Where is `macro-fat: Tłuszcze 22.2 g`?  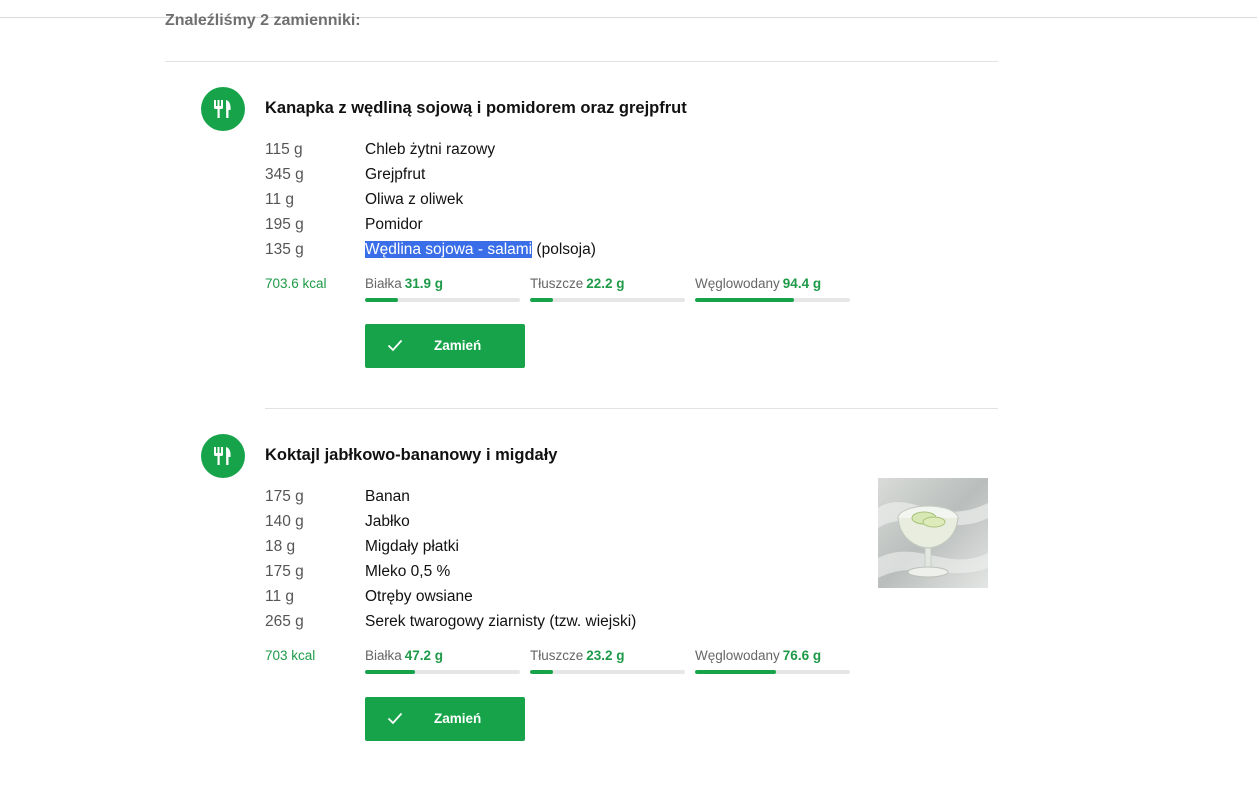
macro-fat: Tłuszcze 22.2 g is located at coordinates (607, 289).